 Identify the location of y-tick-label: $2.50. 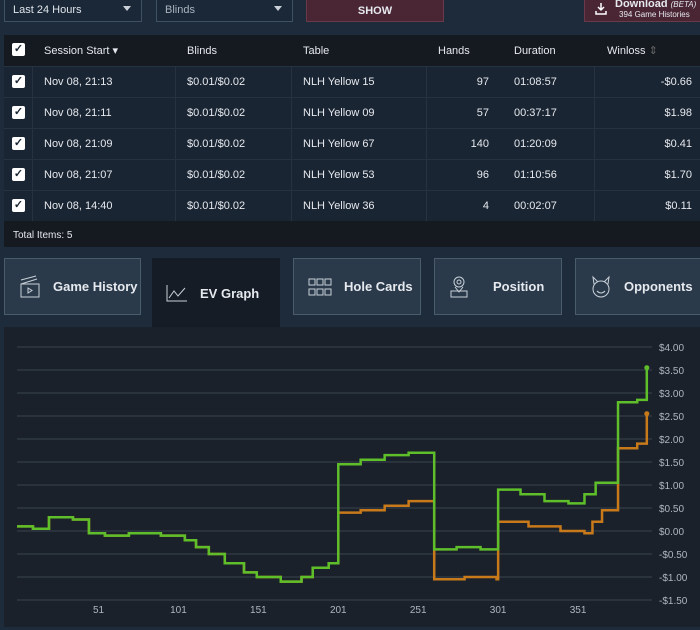
(671, 417).